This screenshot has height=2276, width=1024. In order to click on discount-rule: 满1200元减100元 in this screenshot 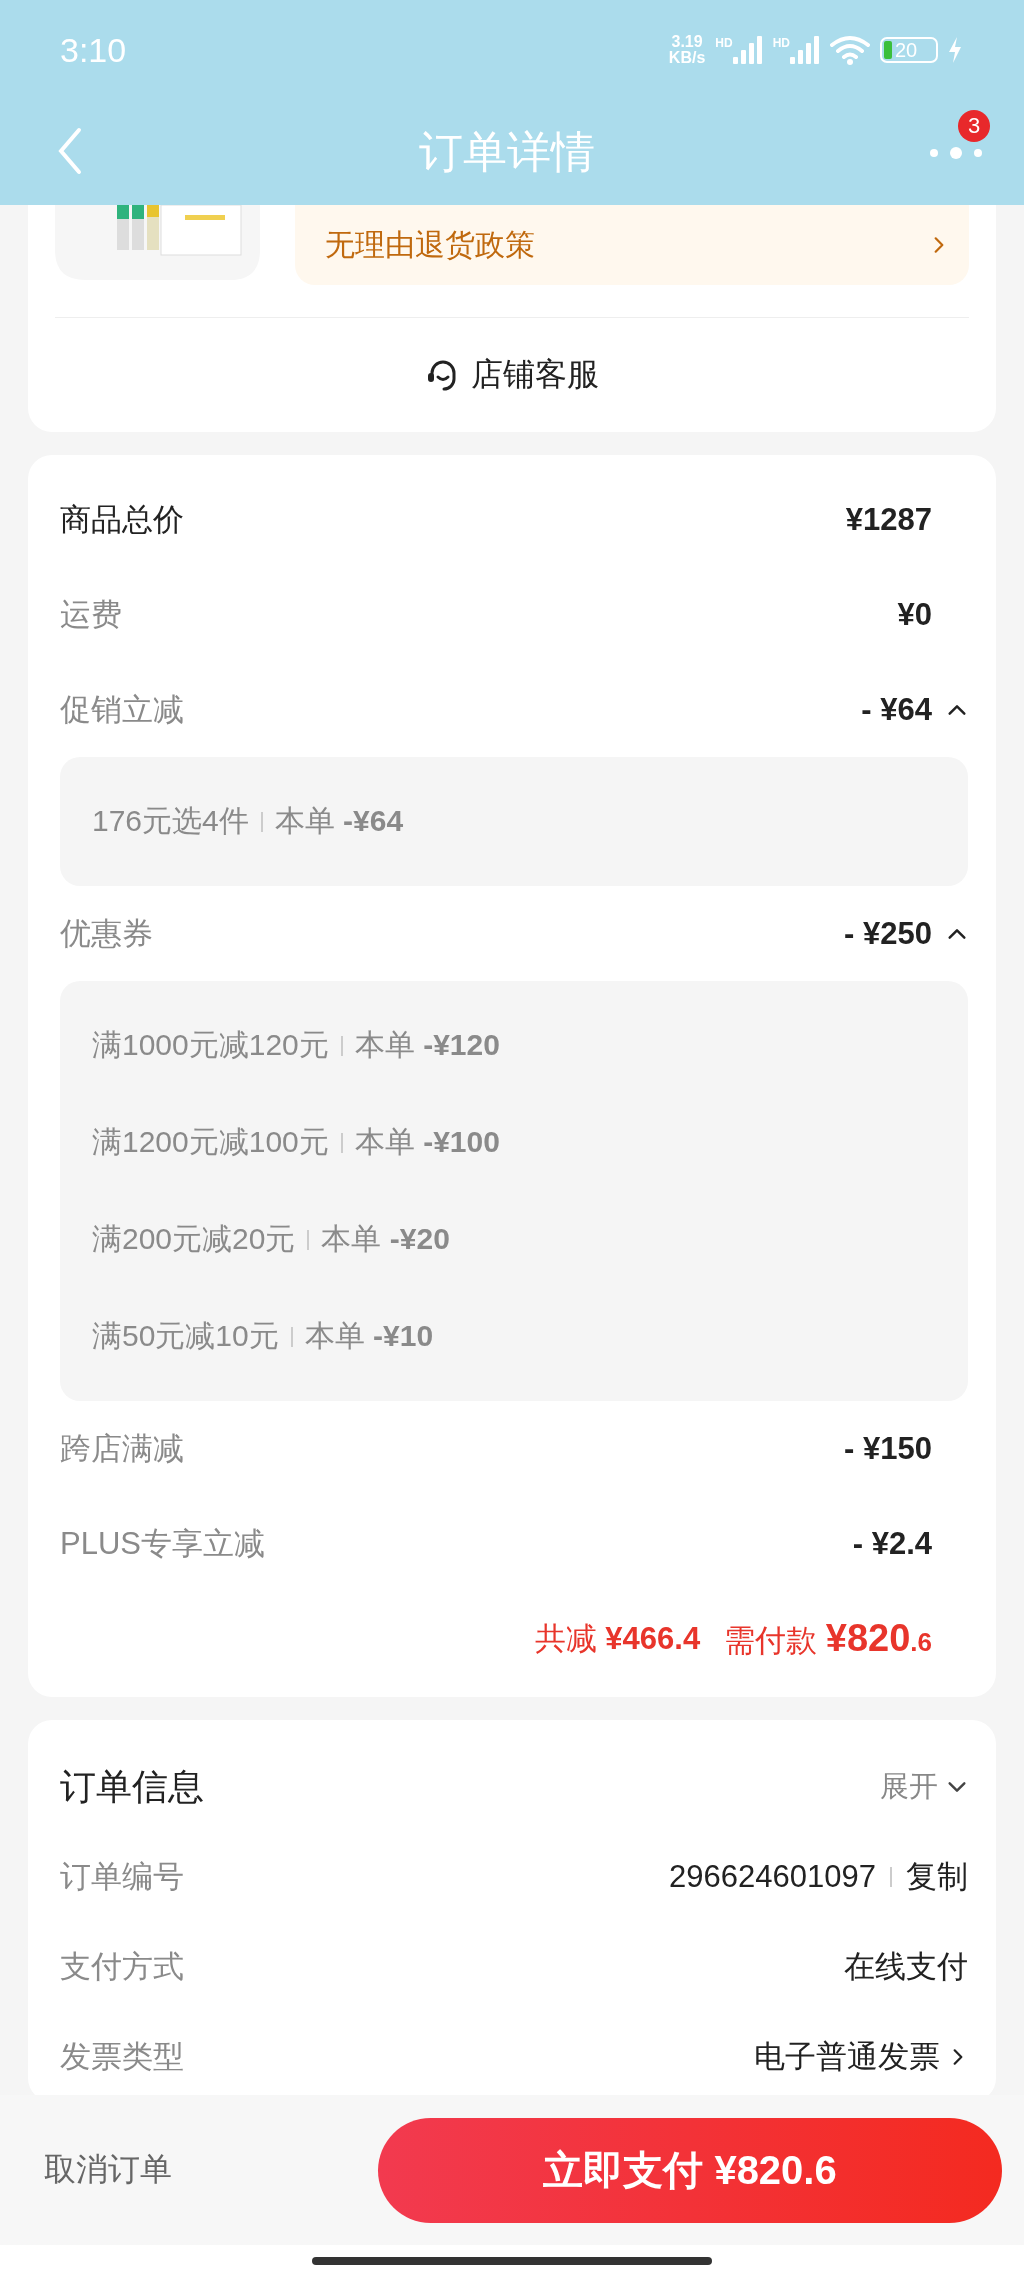, I will do `click(210, 1142)`.